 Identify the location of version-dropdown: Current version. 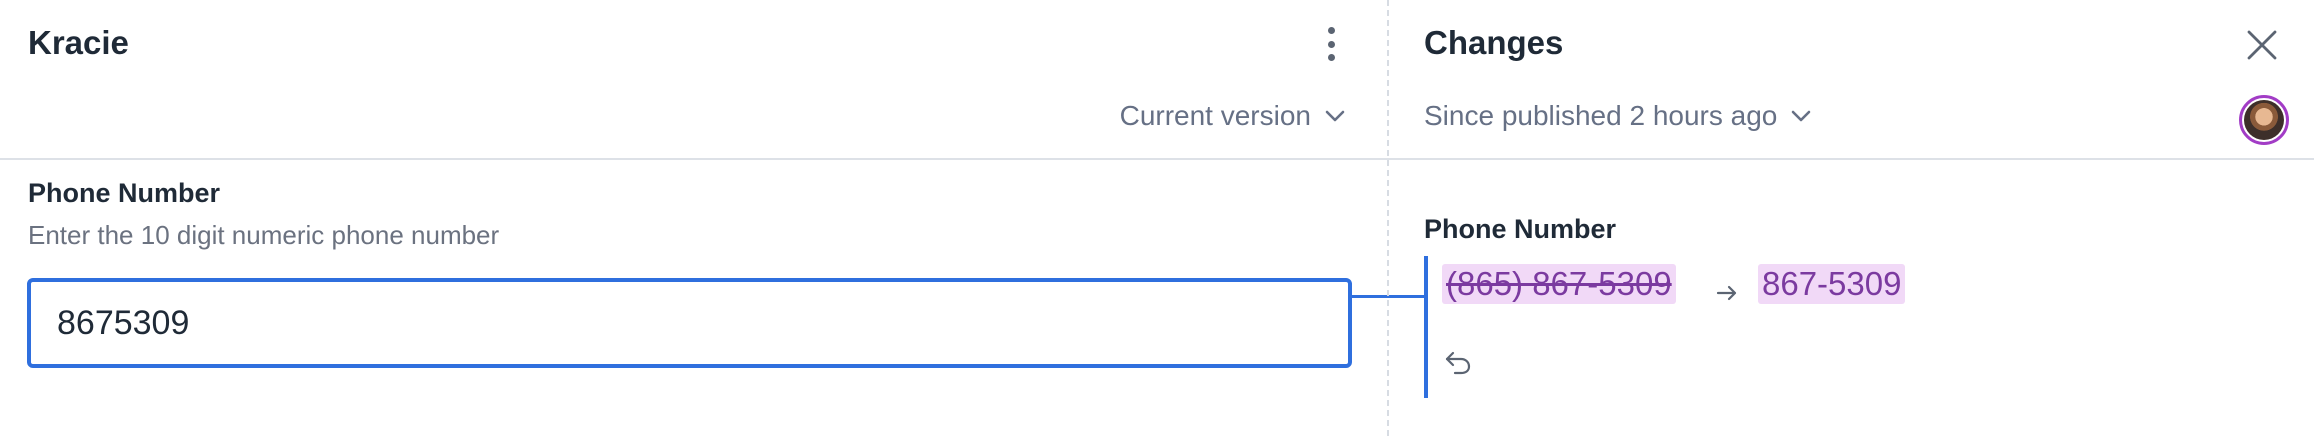
(1233, 116).